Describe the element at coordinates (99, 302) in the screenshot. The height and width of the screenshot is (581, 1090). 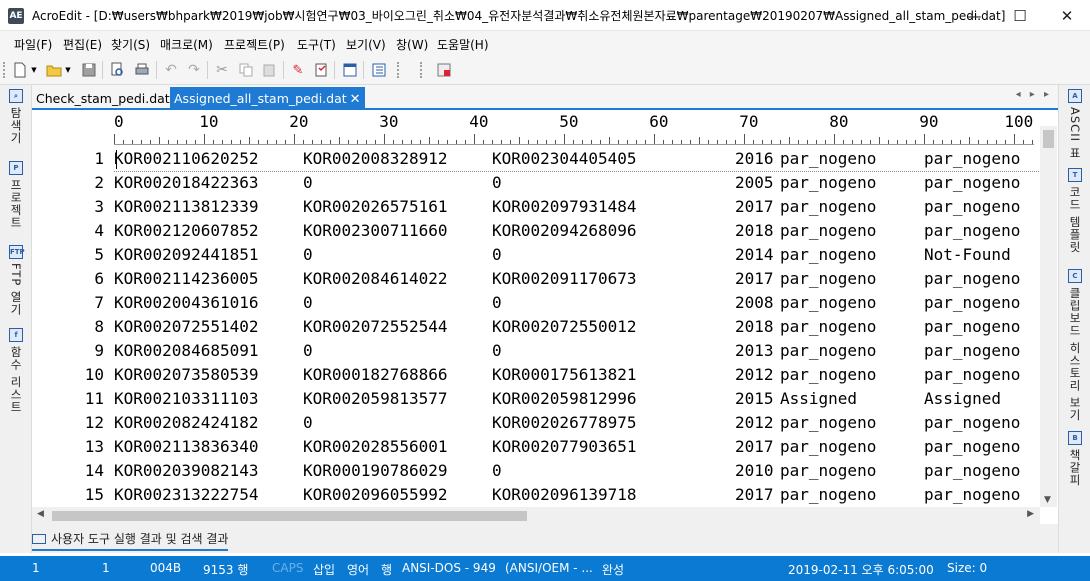
I see `line-number: 7` at that location.